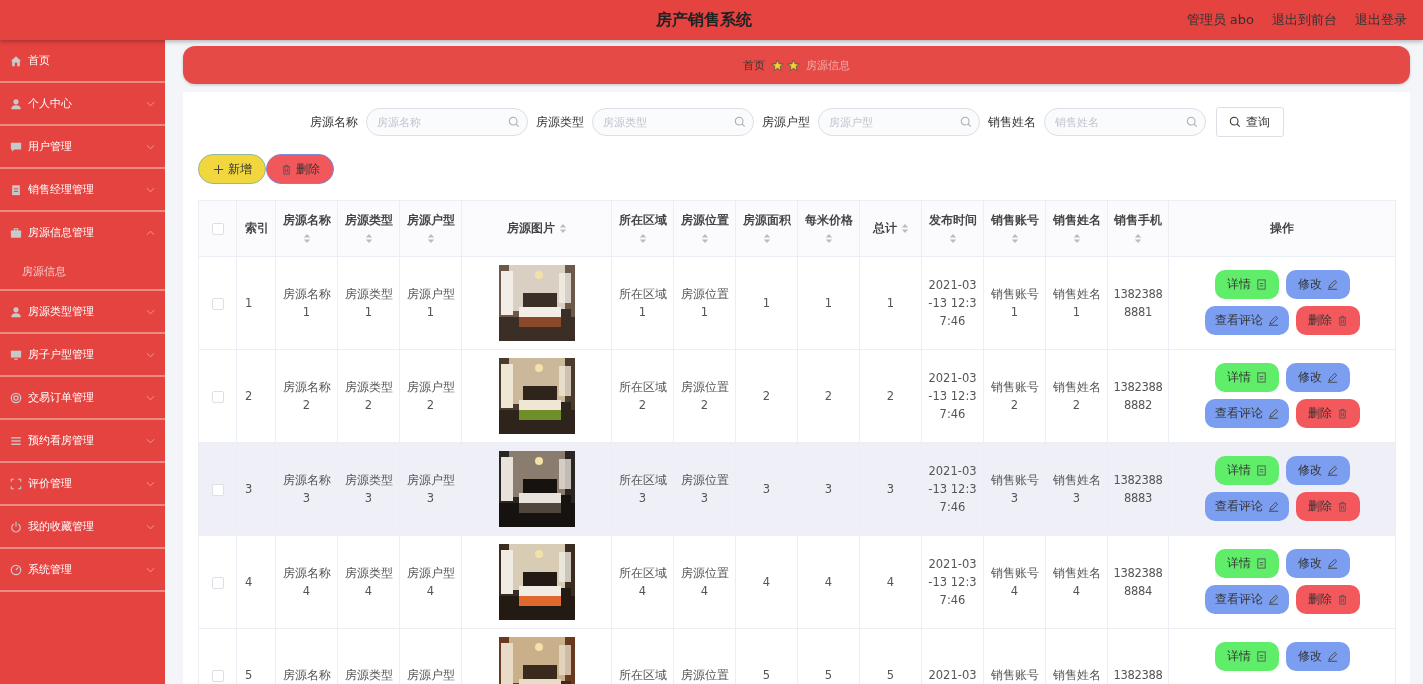 Image resolution: width=1423 pixels, height=684 pixels. I want to click on column-header: 房源户型, so click(430, 228).